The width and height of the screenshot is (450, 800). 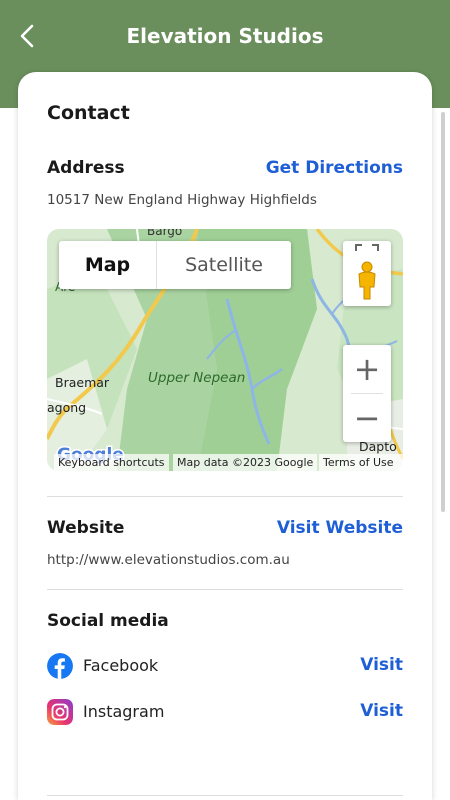 I want to click on map-data-attribution: Map data ©2023 Google, so click(x=245, y=462).